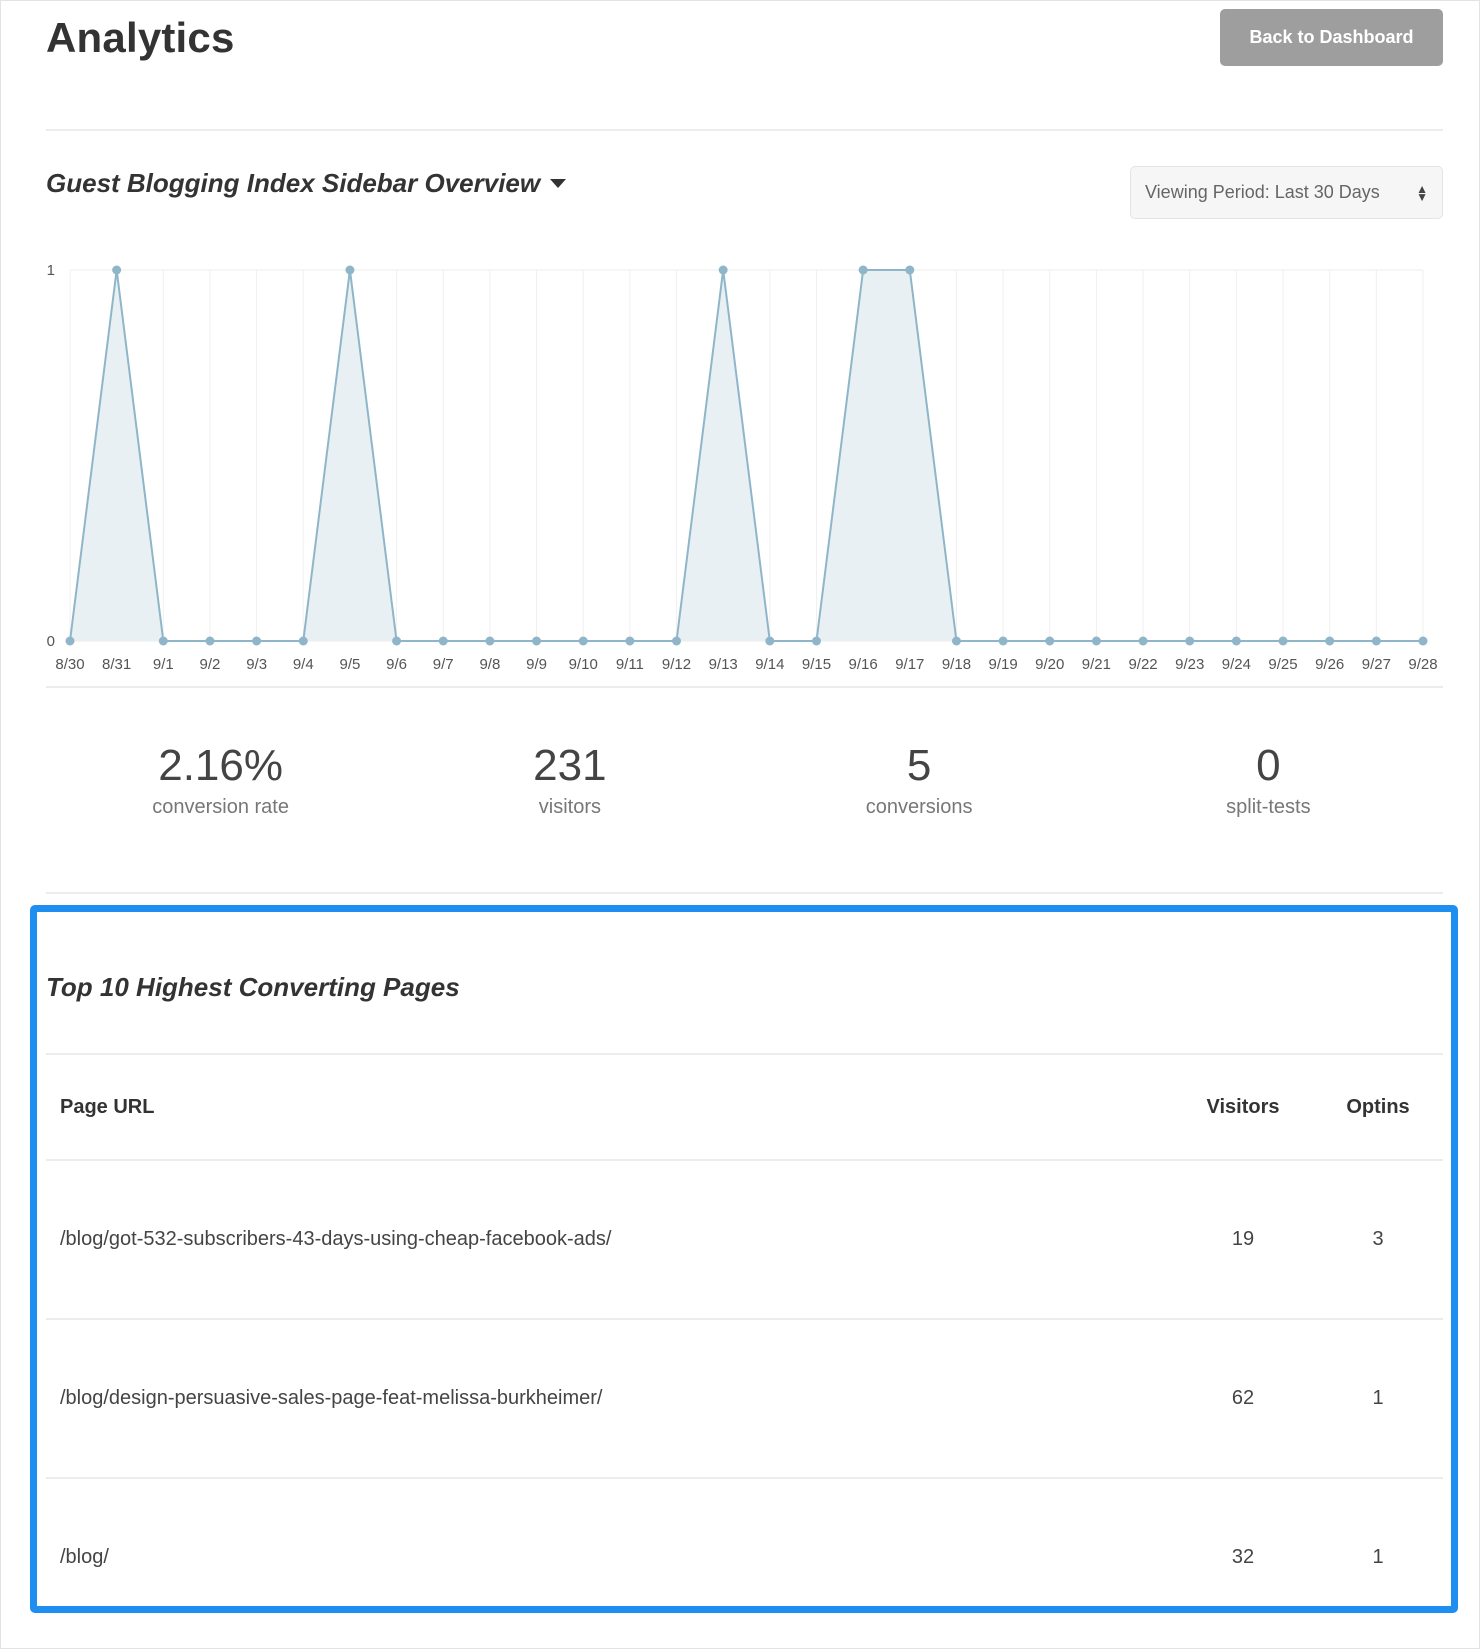 This screenshot has height=1649, width=1480. Describe the element at coordinates (863, 664) in the screenshot. I see `chart-x-tick-label: 9/16` at that location.